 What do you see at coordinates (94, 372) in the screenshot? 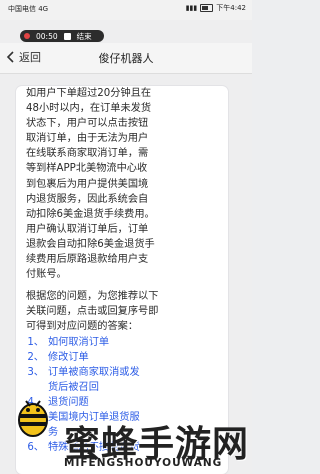
I see `question-link: 订单被商家取消或发` at bounding box center [94, 372].